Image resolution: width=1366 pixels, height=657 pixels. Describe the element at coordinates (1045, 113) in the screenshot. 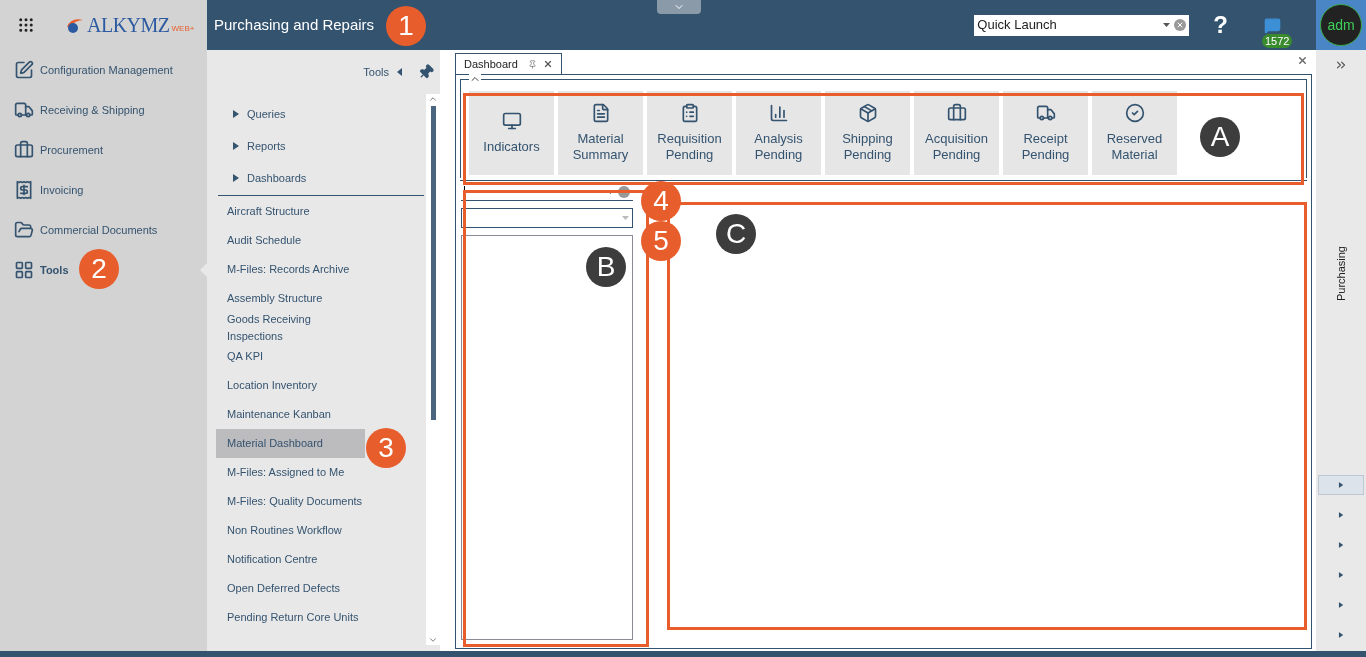

I see `truck-icon` at that location.